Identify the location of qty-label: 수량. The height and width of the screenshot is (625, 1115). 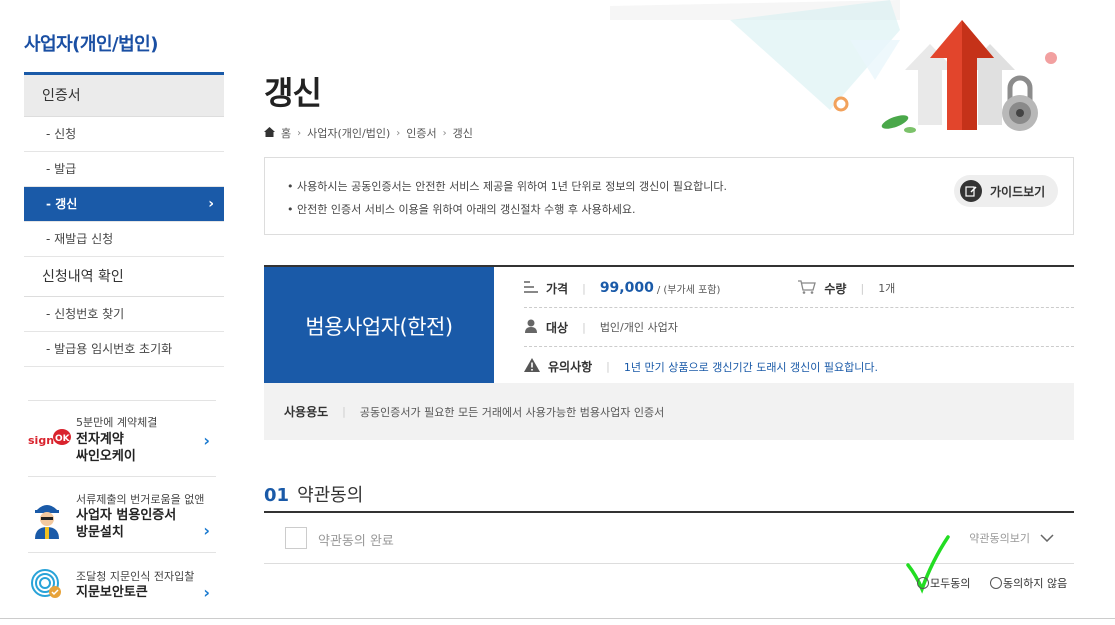
(835, 288).